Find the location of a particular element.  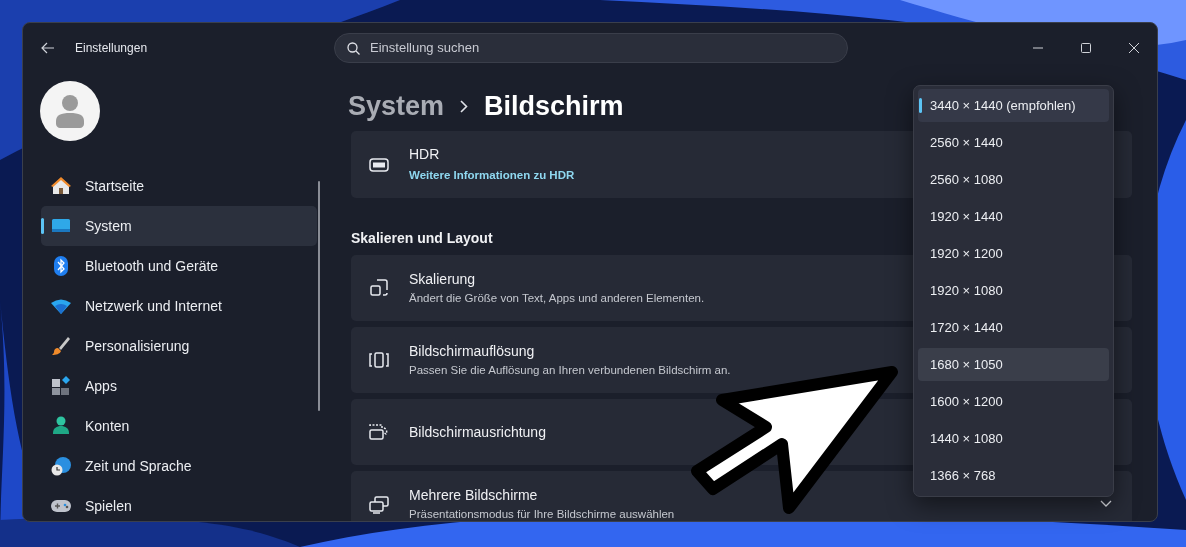

sidebar-item: Startseite is located at coordinates (179, 186).